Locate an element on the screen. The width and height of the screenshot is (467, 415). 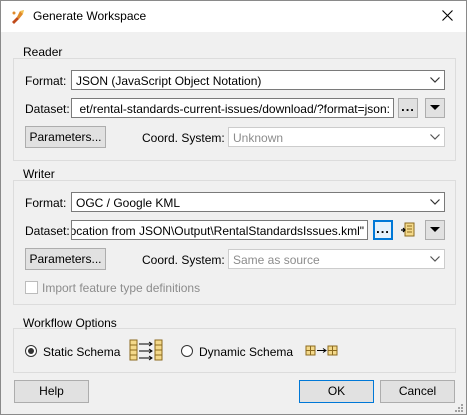
writer-dataset-settings-button is located at coordinates (409, 230).